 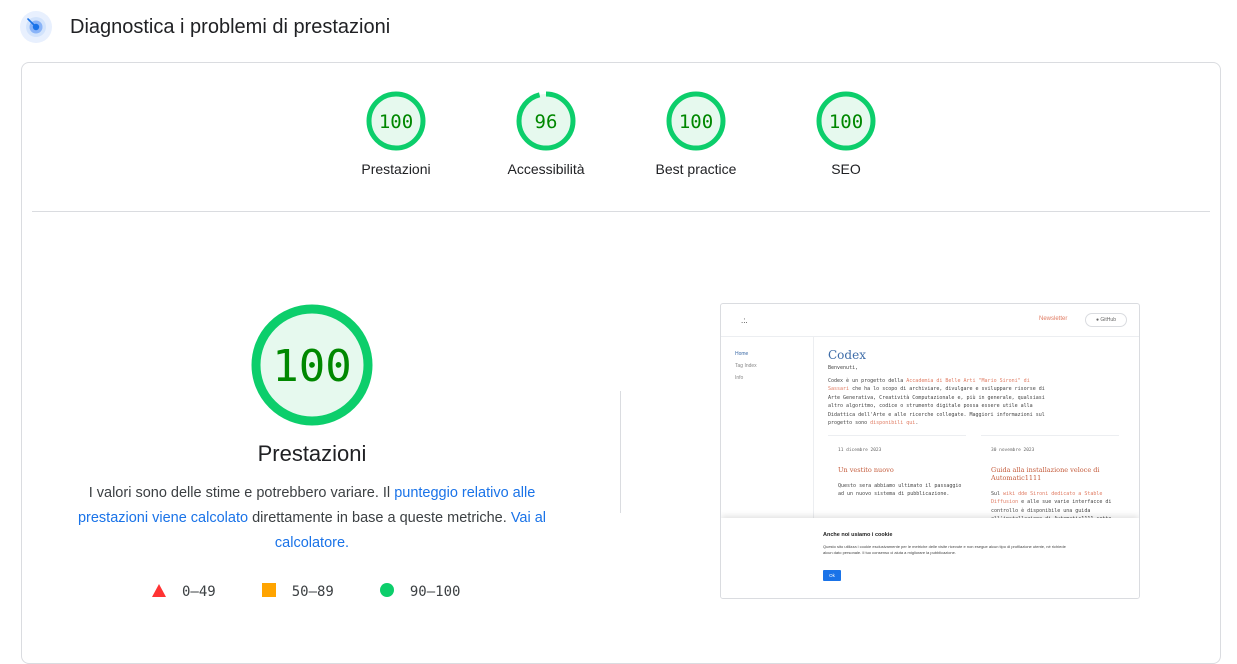 I want to click on site-title: Codex, so click(x=847, y=355).